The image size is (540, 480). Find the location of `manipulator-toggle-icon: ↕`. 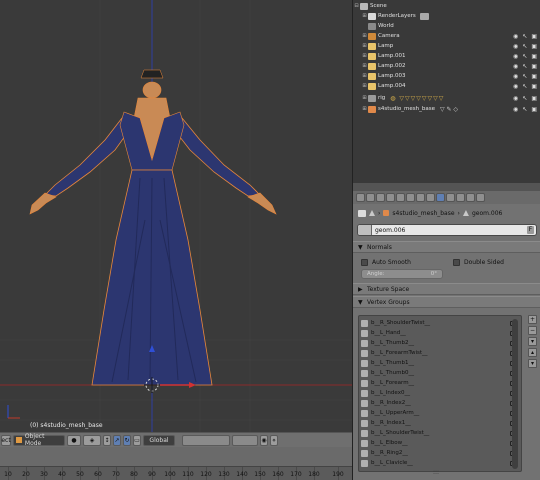

manipulator-toggle-icon: ↕ is located at coordinates (107, 440).